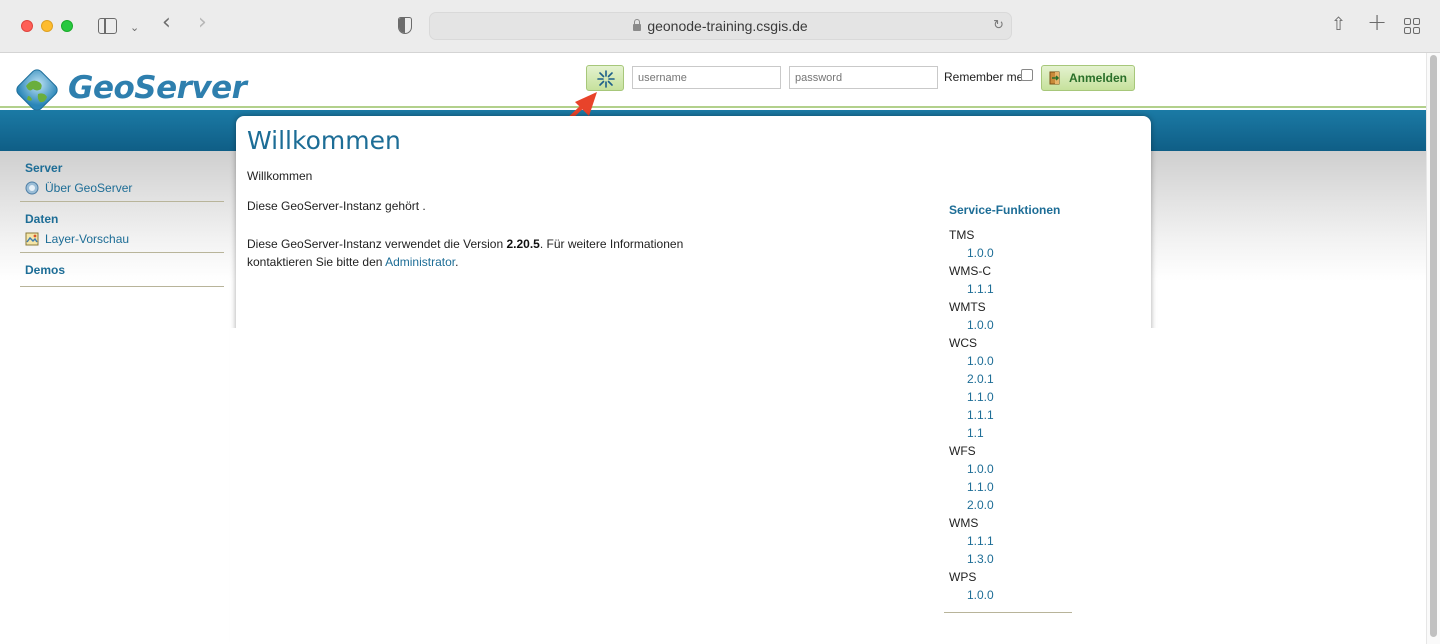 The height and width of the screenshot is (644, 1440). Describe the element at coordinates (420, 262) in the screenshot. I see `administrator-link: Administrator` at that location.